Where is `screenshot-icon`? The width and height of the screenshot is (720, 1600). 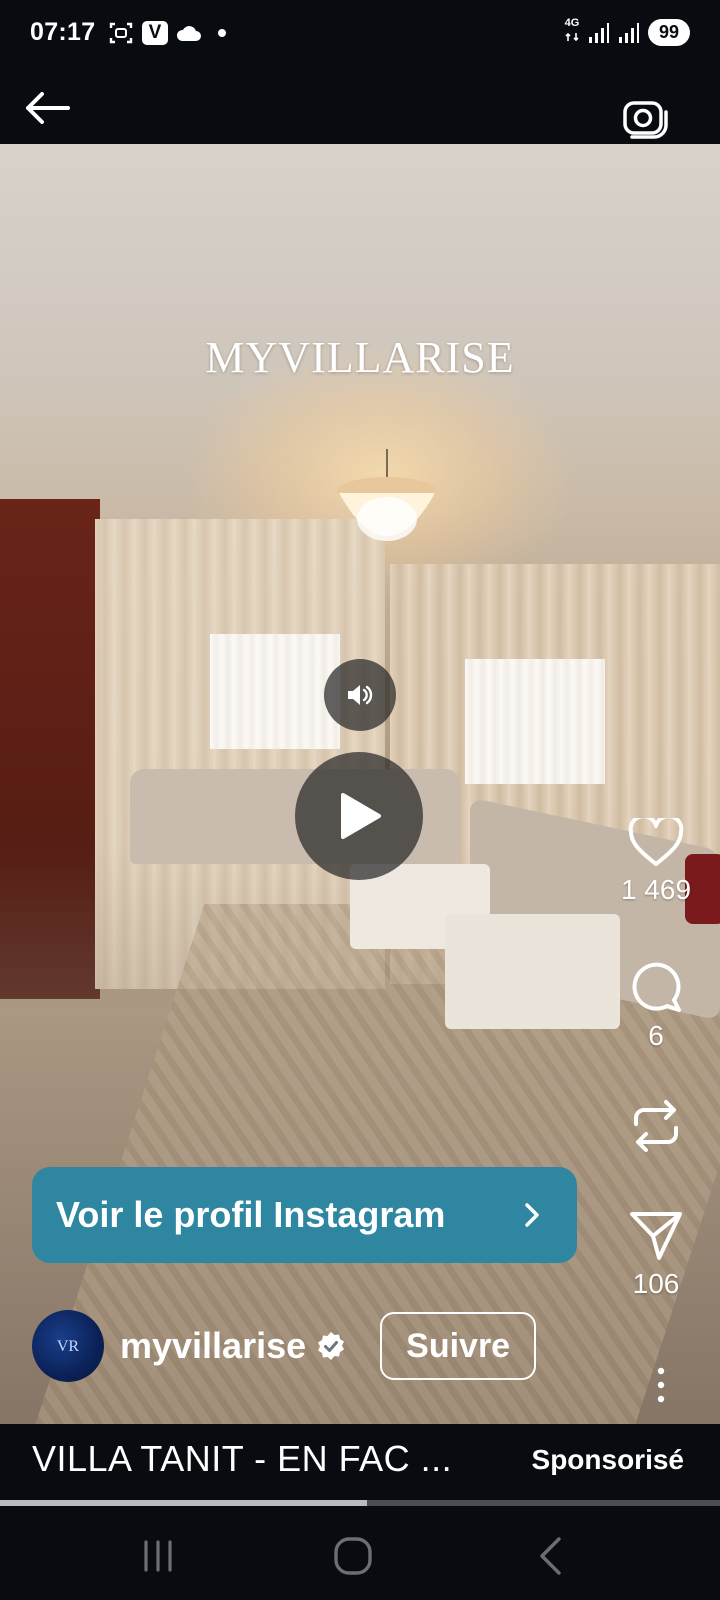 screenshot-icon is located at coordinates (121, 33).